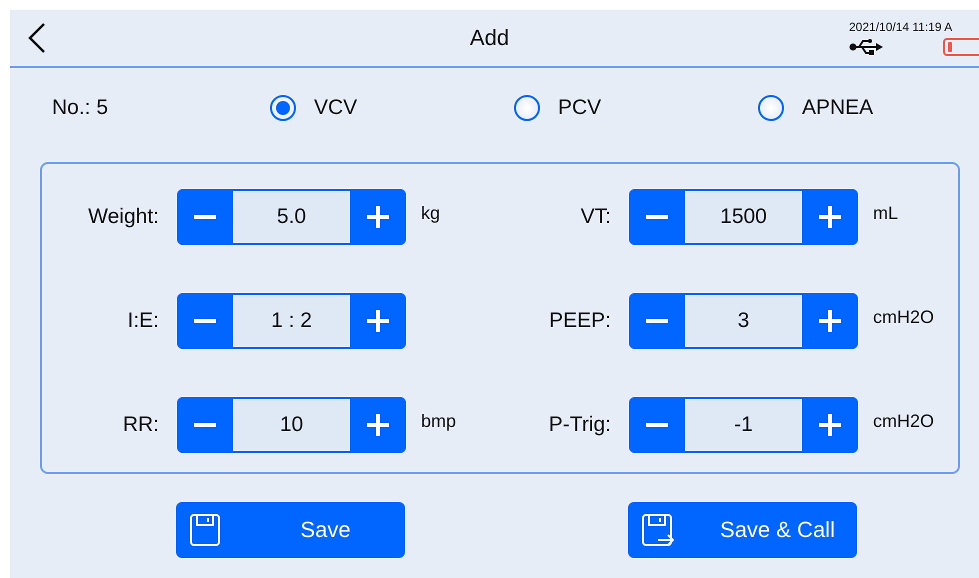  I want to click on value-field: 1500, so click(743, 217).